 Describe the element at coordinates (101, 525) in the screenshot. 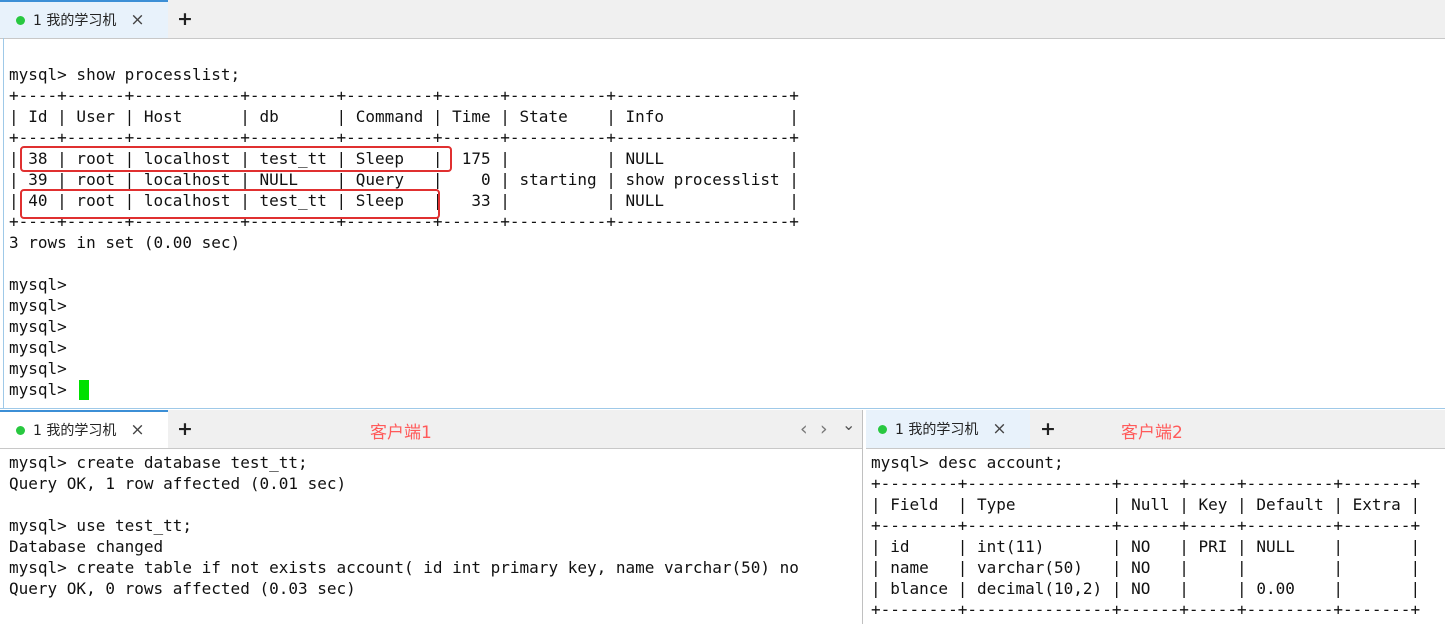

I see `terminal-line: mysql> use test_tt;` at that location.